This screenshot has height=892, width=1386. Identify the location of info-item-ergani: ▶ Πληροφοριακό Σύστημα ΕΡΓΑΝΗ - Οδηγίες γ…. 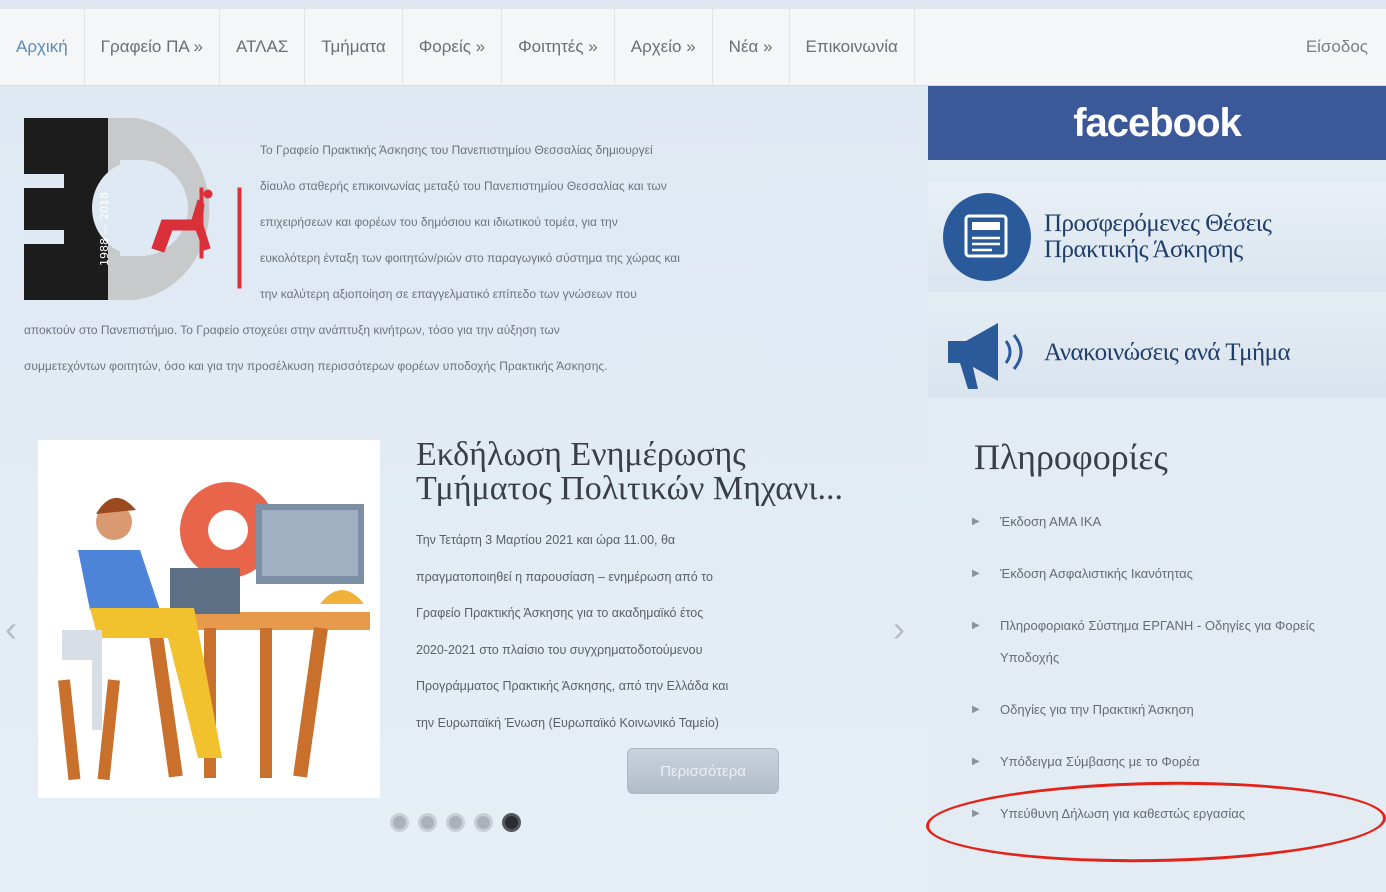
(1172, 652).